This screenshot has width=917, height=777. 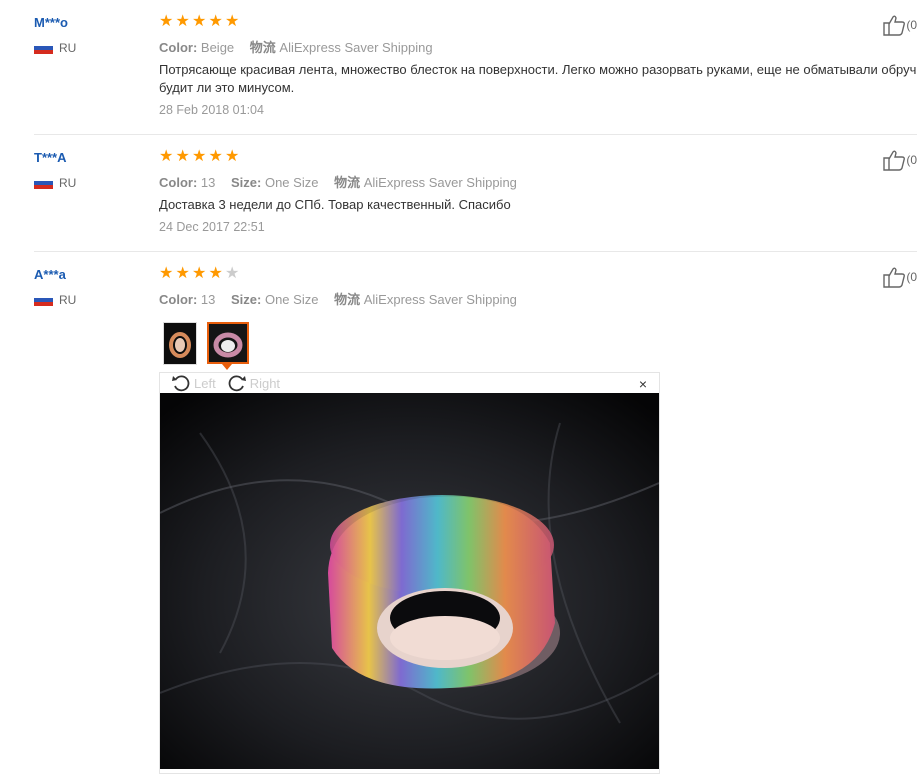 I want to click on review-photo-thumbnails, so click(x=211, y=343).